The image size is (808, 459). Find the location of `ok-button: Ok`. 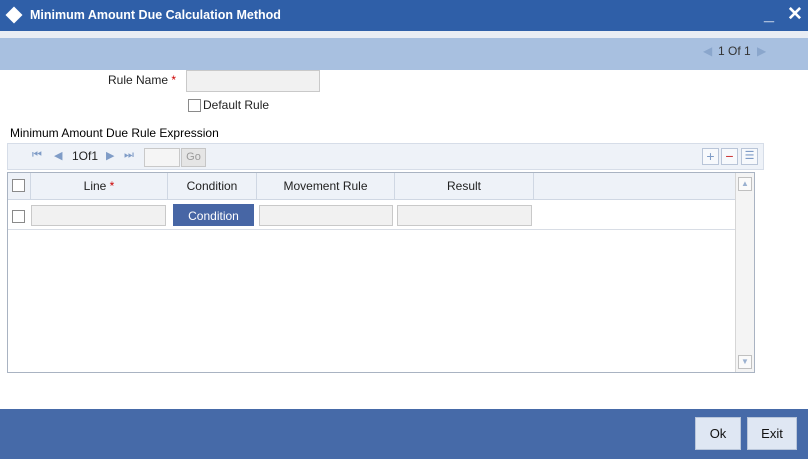

ok-button: Ok is located at coordinates (718, 433).